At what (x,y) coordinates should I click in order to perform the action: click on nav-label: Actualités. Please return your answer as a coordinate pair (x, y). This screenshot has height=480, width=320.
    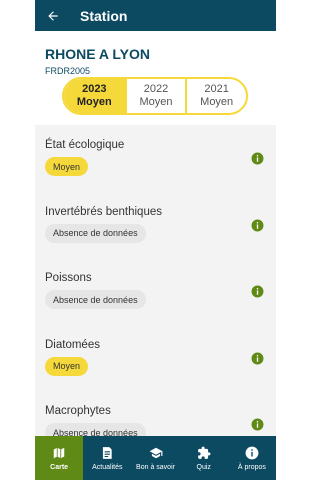
    Looking at the image, I should click on (107, 467).